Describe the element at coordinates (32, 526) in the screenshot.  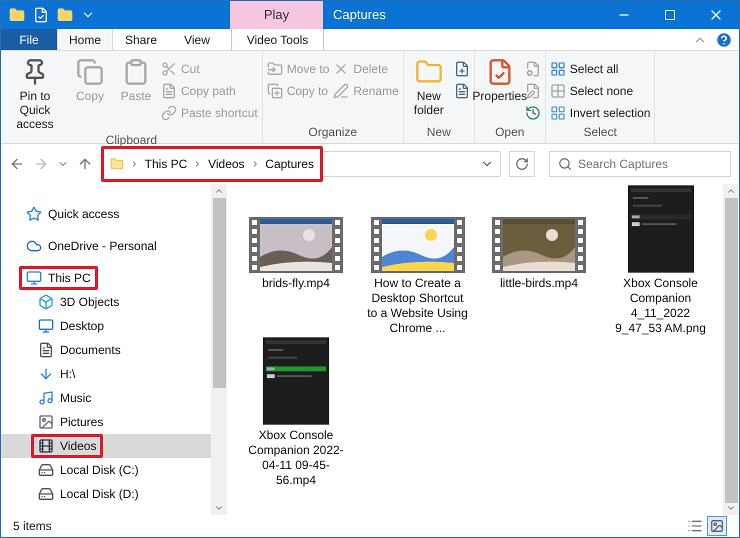
I see `item-count: 5 items` at that location.